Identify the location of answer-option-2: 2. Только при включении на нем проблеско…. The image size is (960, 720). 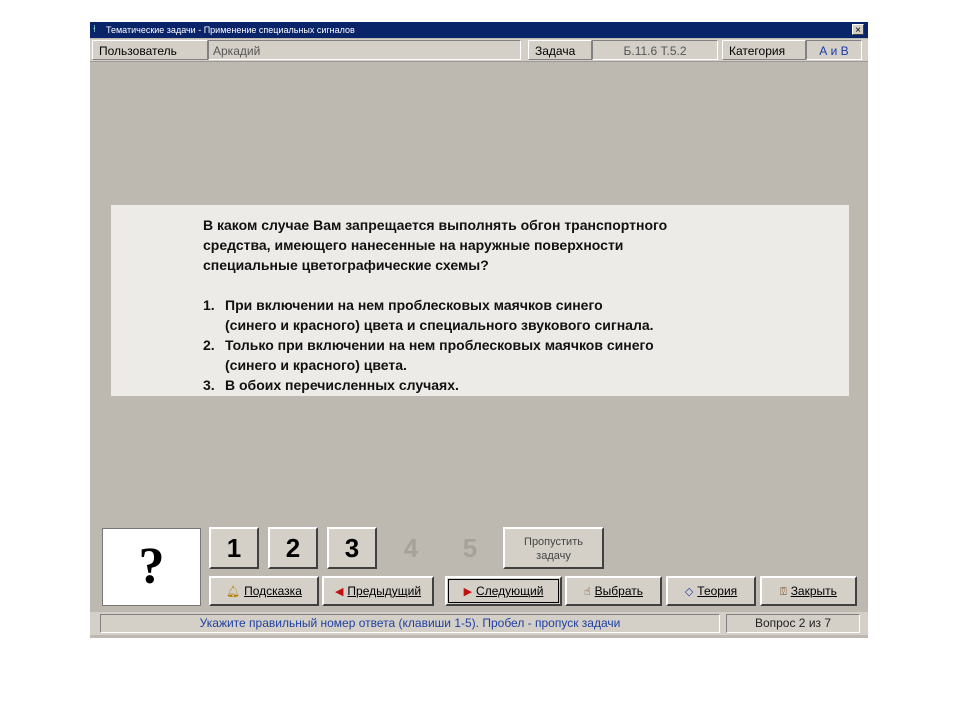
(513, 355).